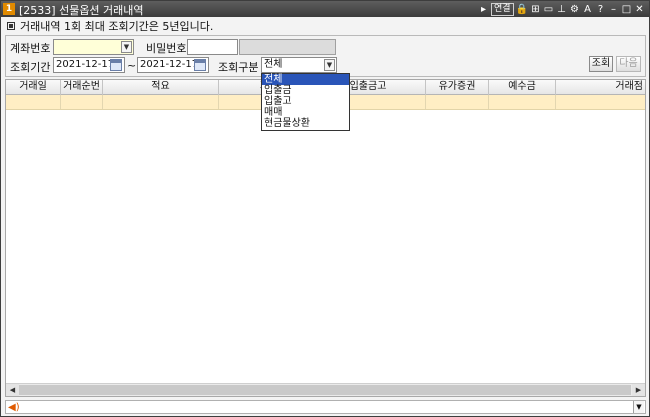  I want to click on speaker-icon: ◀), so click(14, 407).